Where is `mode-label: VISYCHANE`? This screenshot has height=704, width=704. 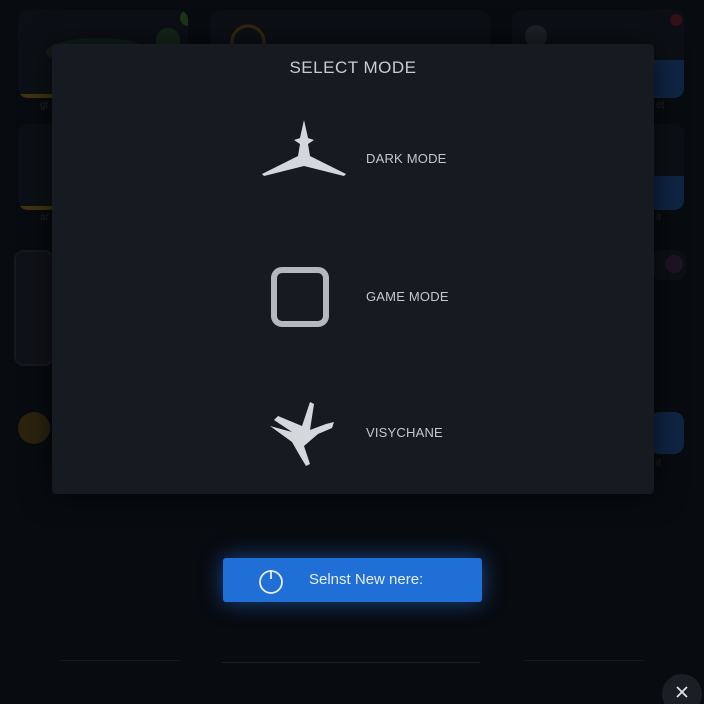 mode-label: VISYCHANE is located at coordinates (404, 432).